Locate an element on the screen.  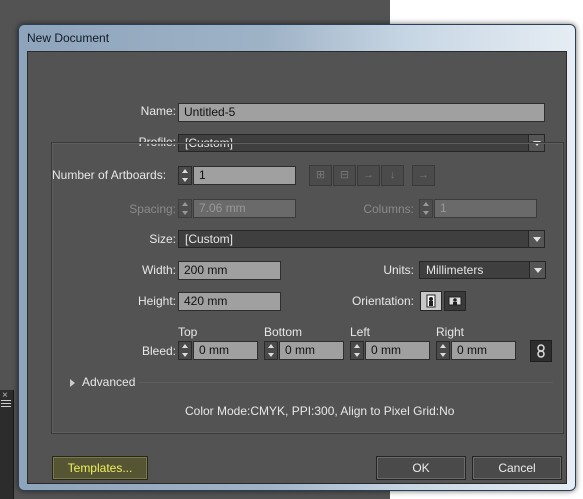
advanced-toggle: Advanced is located at coordinates (108, 382).